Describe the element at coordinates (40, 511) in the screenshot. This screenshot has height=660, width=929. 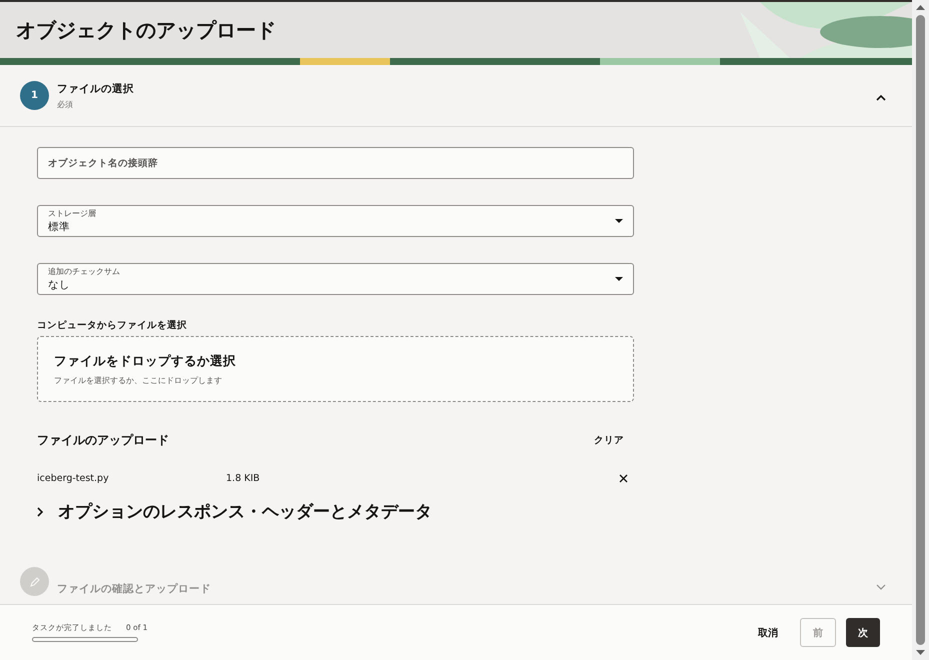
I see `chevron-right-icon` at that location.